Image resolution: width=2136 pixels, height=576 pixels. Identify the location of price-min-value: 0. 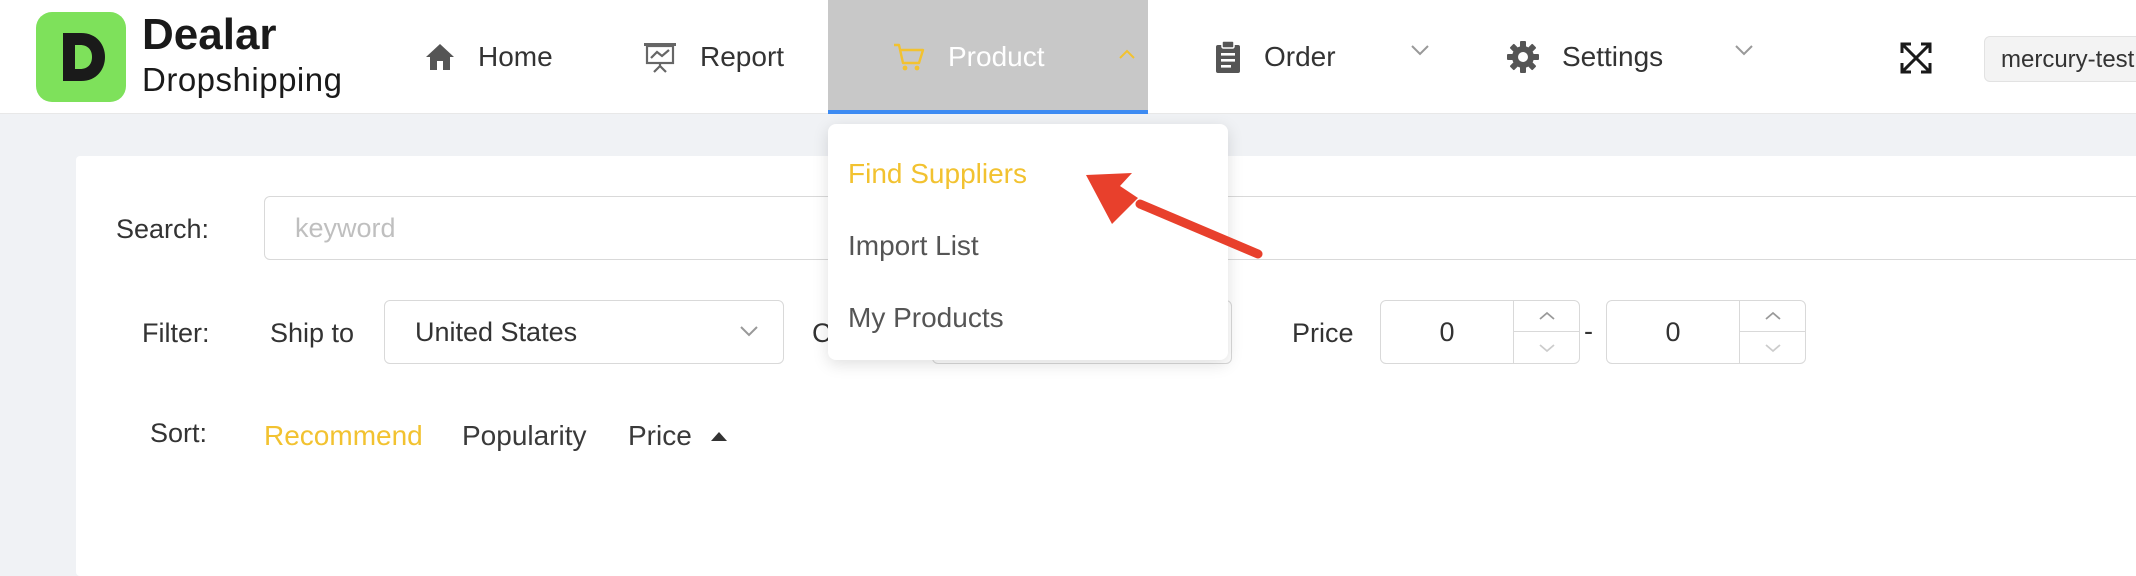
(1447, 332).